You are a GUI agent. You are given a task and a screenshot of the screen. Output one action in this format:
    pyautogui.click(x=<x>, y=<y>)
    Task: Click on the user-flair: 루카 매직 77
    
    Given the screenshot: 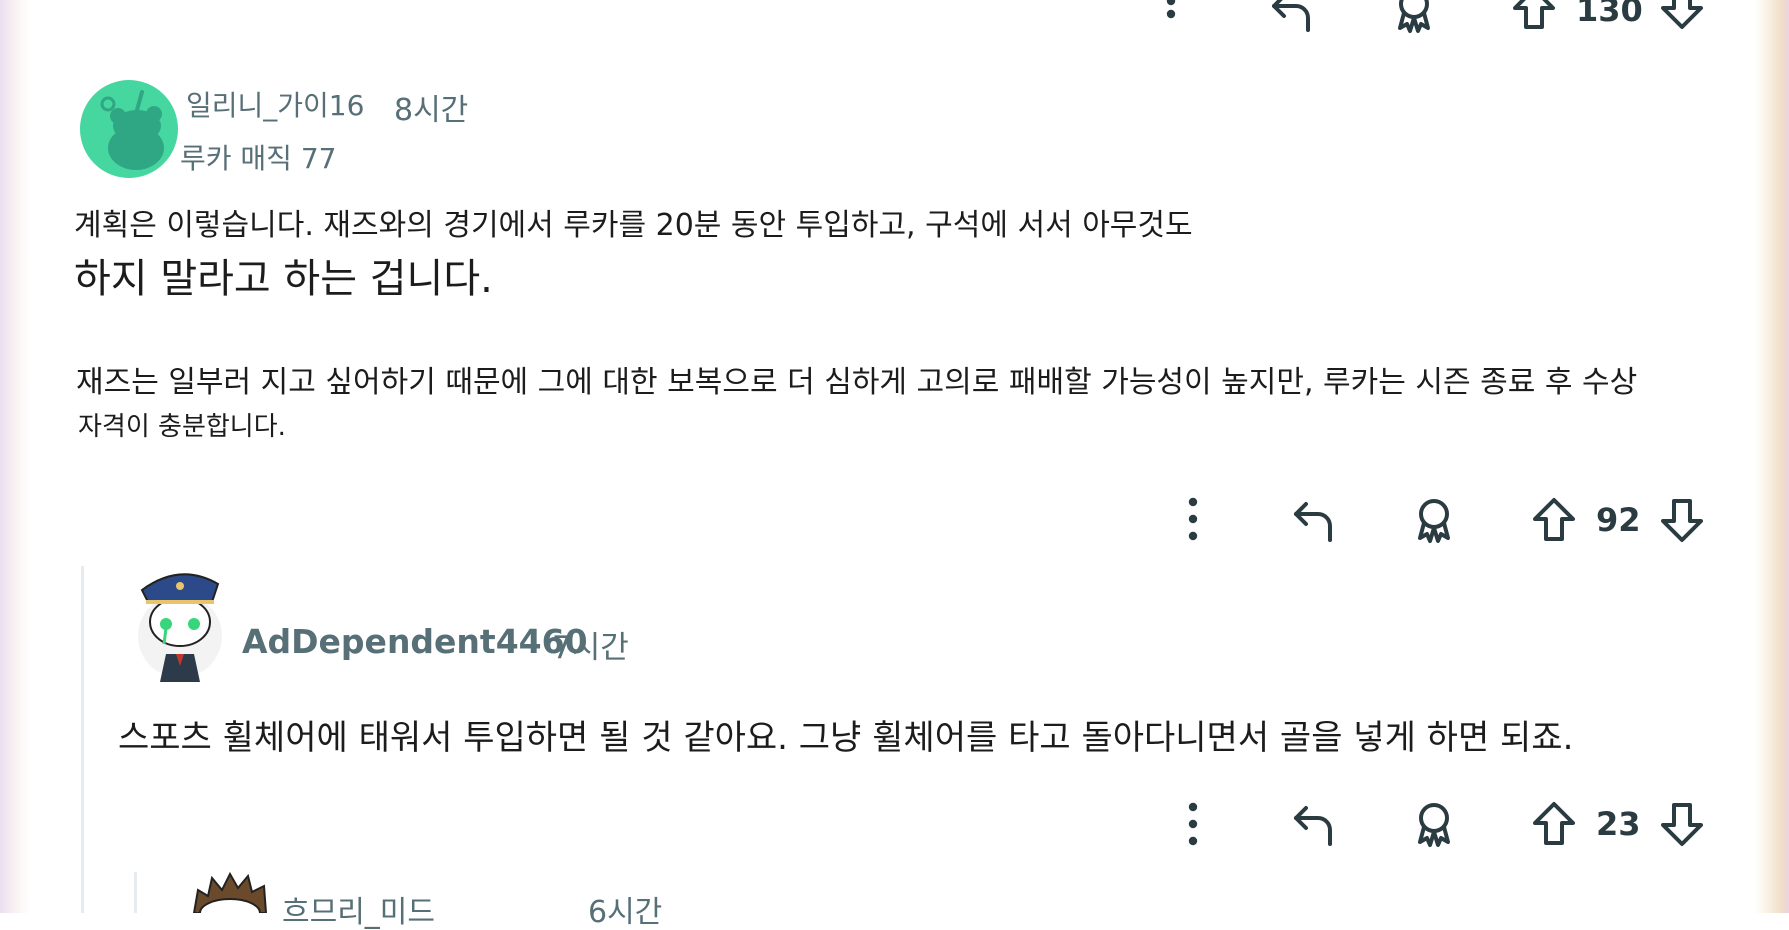 What is the action you would take?
    pyautogui.click(x=258, y=158)
    